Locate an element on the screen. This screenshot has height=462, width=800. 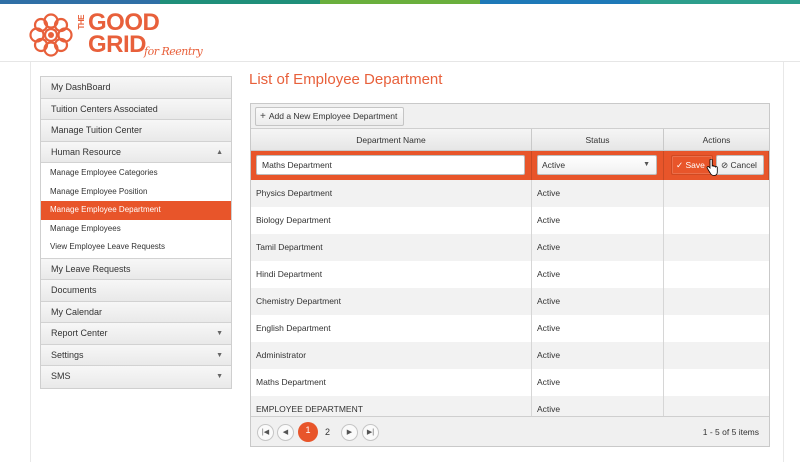
department-name-cell: English Department is located at coordinates (391, 328).